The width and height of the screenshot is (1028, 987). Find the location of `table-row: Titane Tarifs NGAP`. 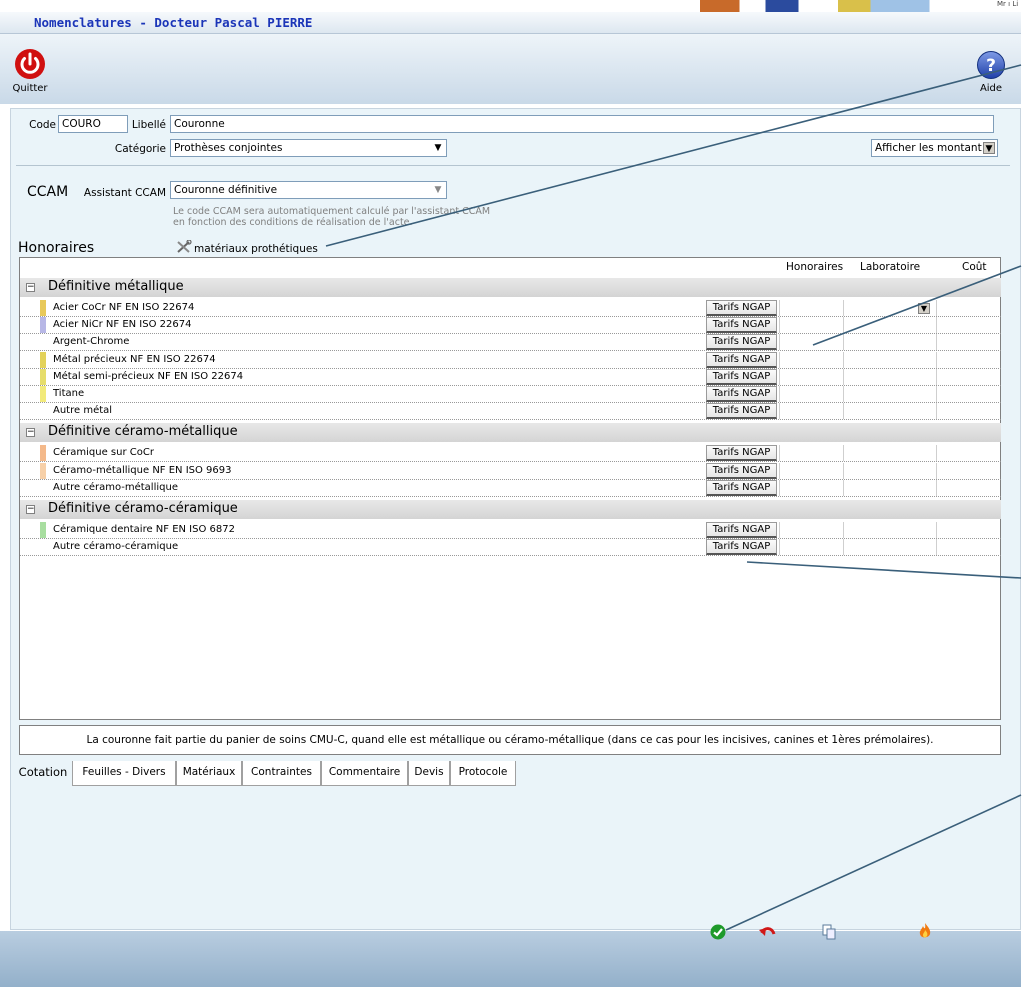

table-row: Titane Tarifs NGAP is located at coordinates (510, 394).